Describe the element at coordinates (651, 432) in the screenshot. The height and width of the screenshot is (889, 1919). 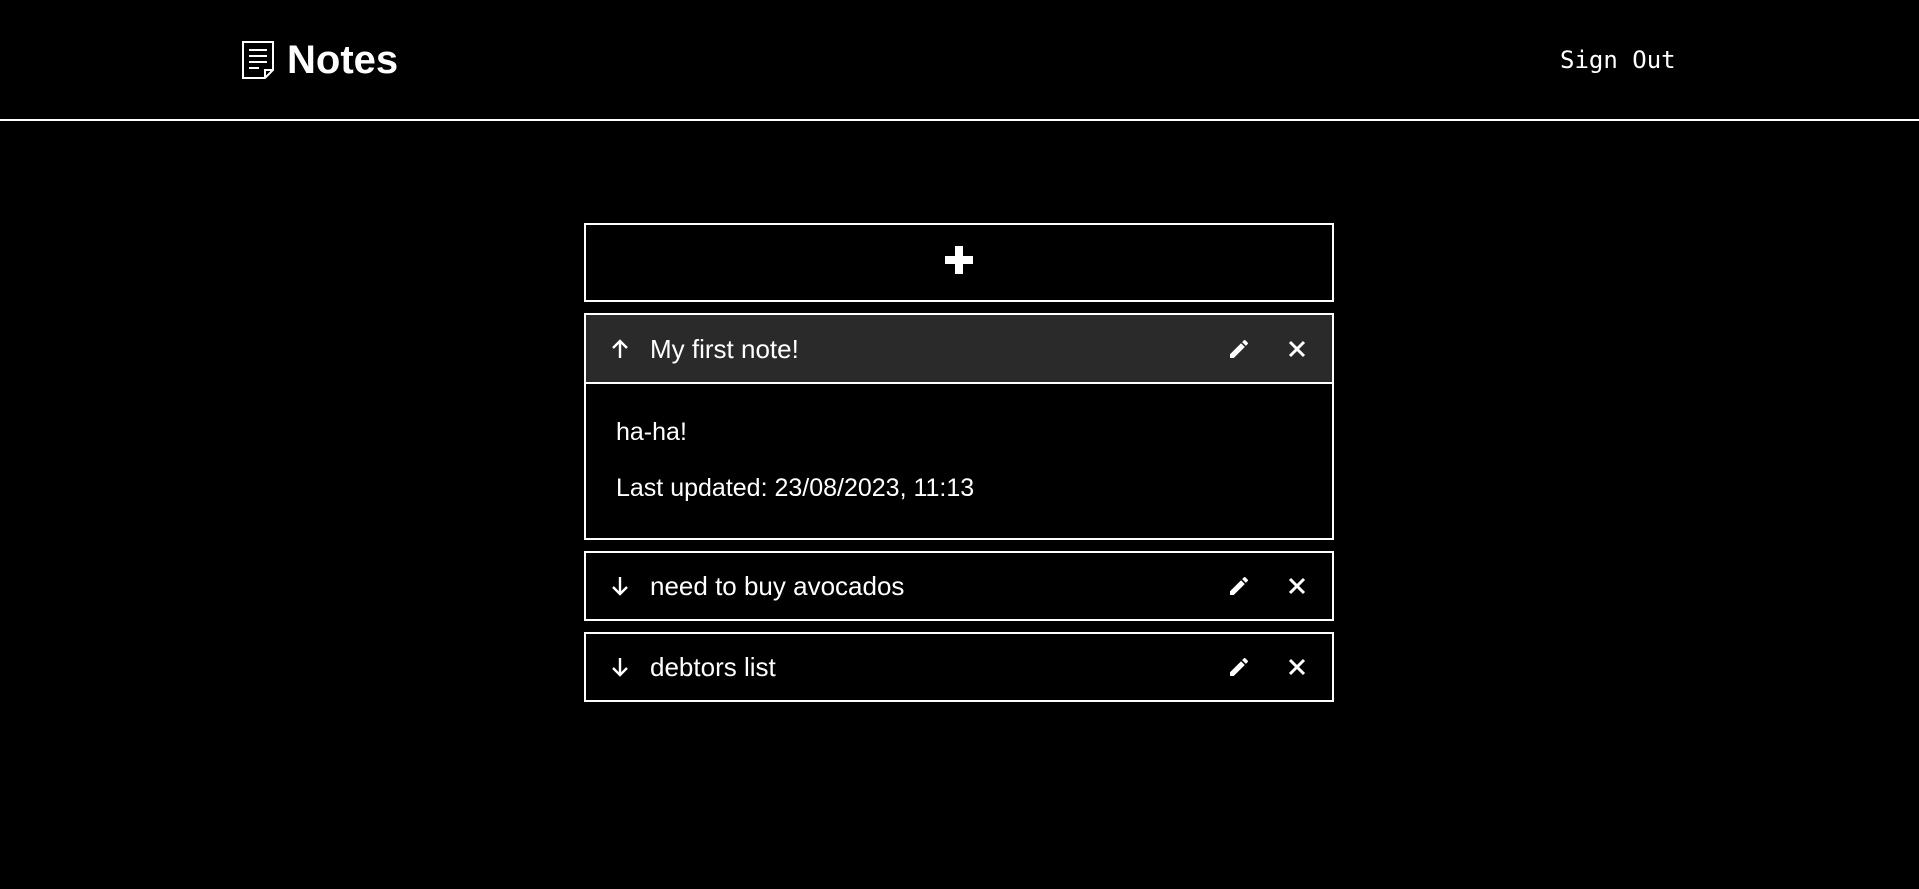
I see `note-content: ha-ha!` at that location.